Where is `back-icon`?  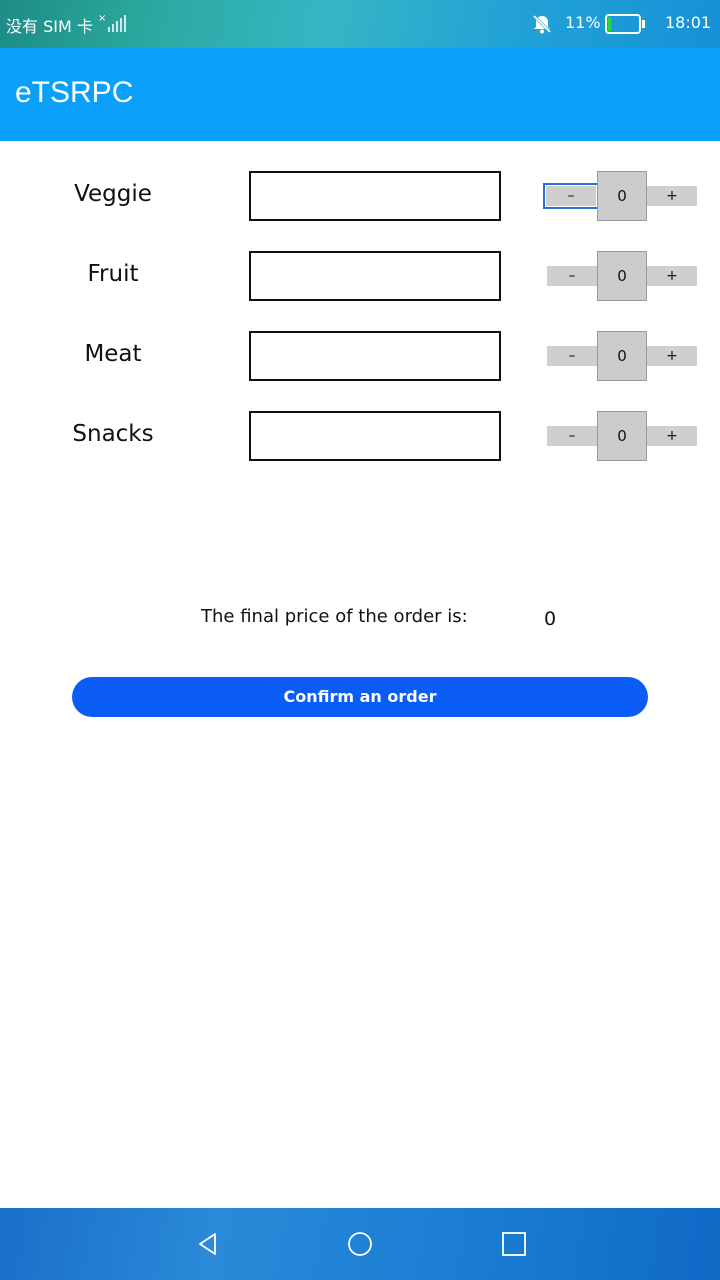
back-icon is located at coordinates (208, 1244).